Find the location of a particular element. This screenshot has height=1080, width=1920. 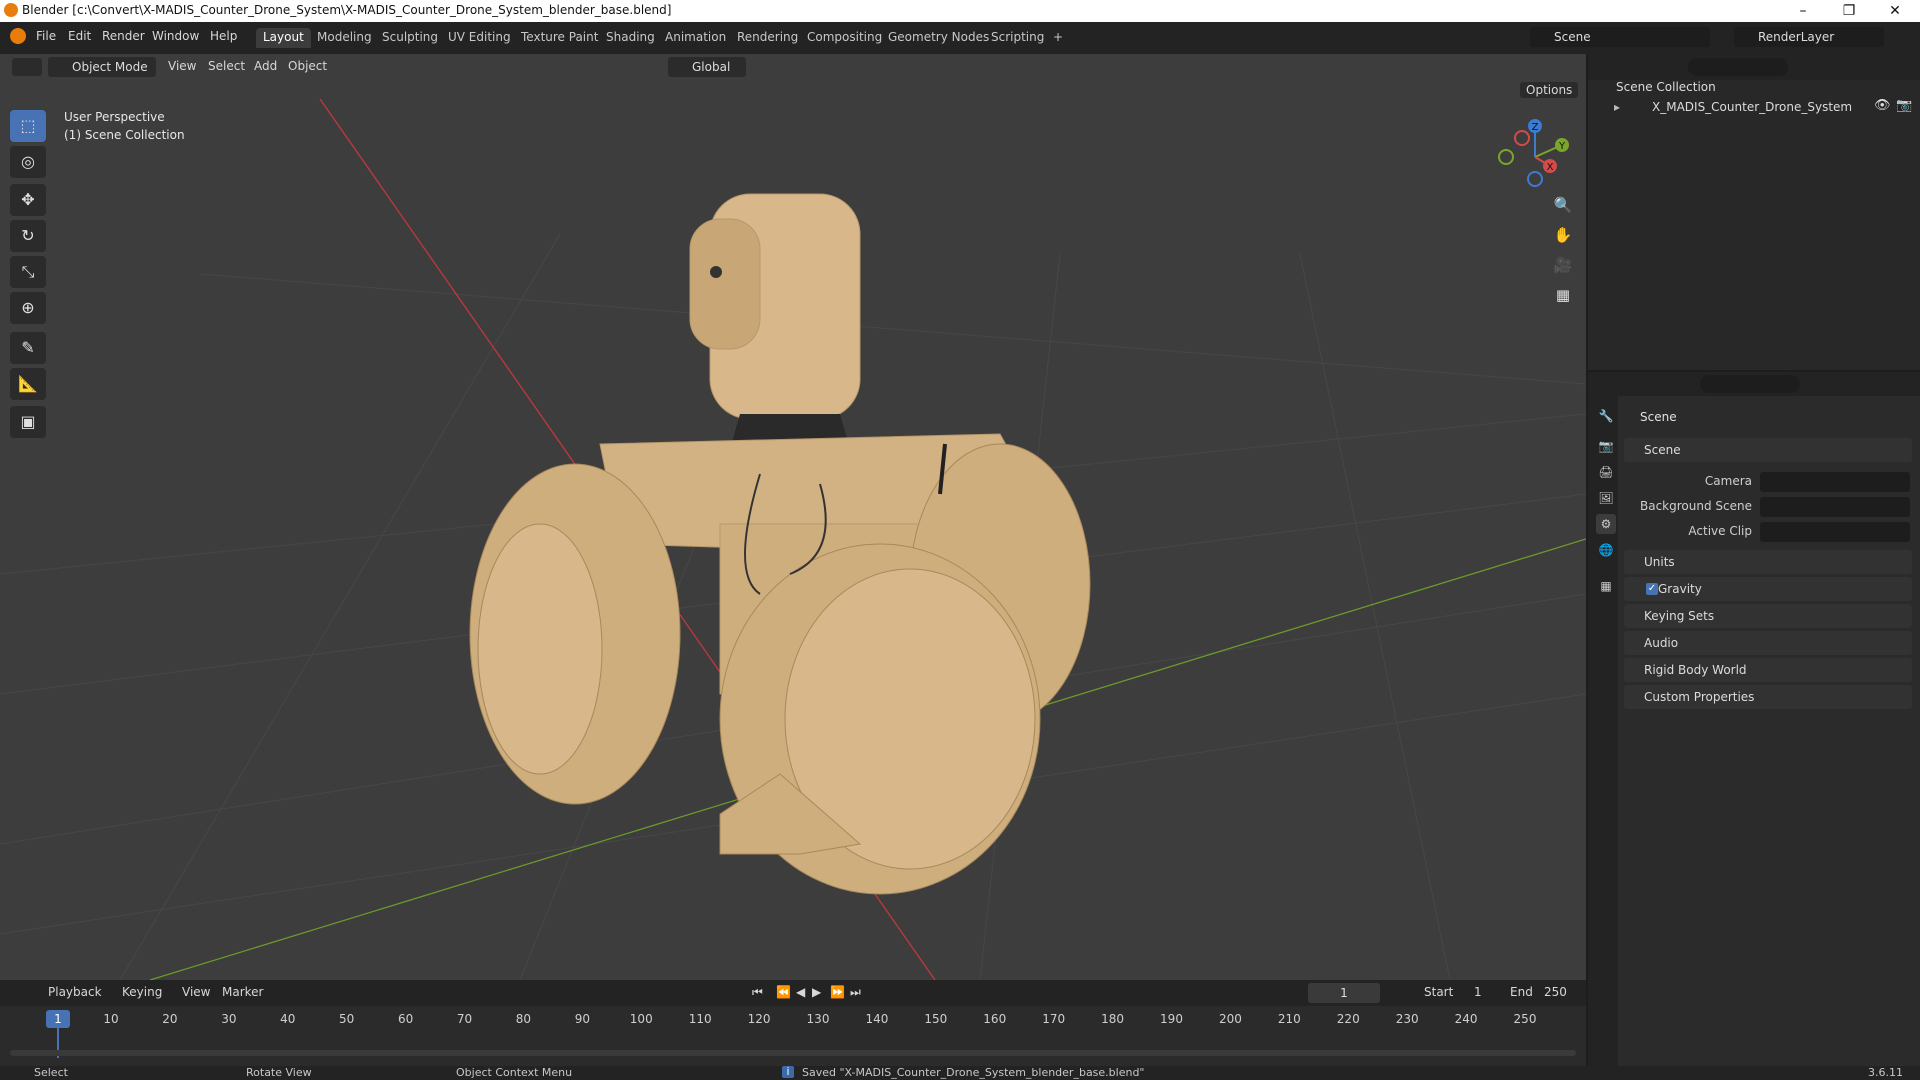

tab-scripting: Scripting is located at coordinates (1017, 38).